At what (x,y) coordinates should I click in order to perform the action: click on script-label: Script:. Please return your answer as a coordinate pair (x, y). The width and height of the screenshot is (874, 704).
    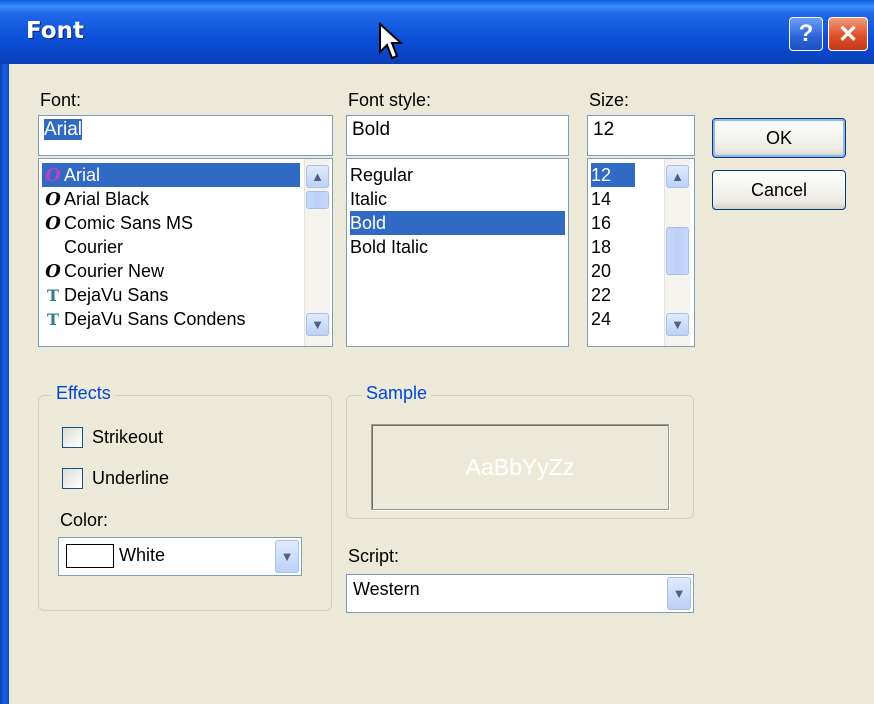
    Looking at the image, I should click on (374, 556).